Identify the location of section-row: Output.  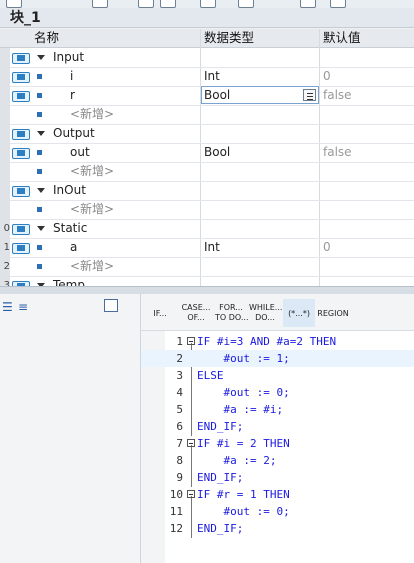
(207, 134).